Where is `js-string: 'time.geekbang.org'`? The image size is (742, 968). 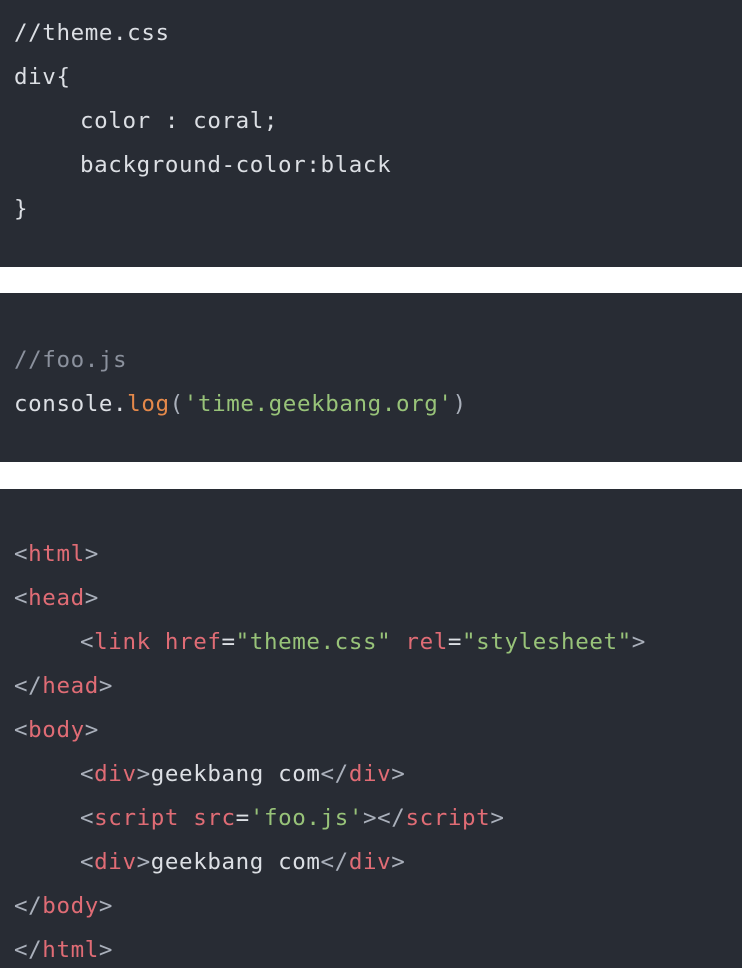 js-string: 'time.geekbang.org' is located at coordinates (318, 404).